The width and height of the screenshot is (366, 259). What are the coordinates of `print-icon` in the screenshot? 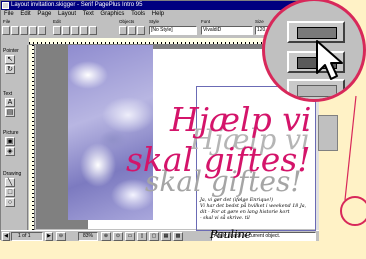 It's located at (33, 30).